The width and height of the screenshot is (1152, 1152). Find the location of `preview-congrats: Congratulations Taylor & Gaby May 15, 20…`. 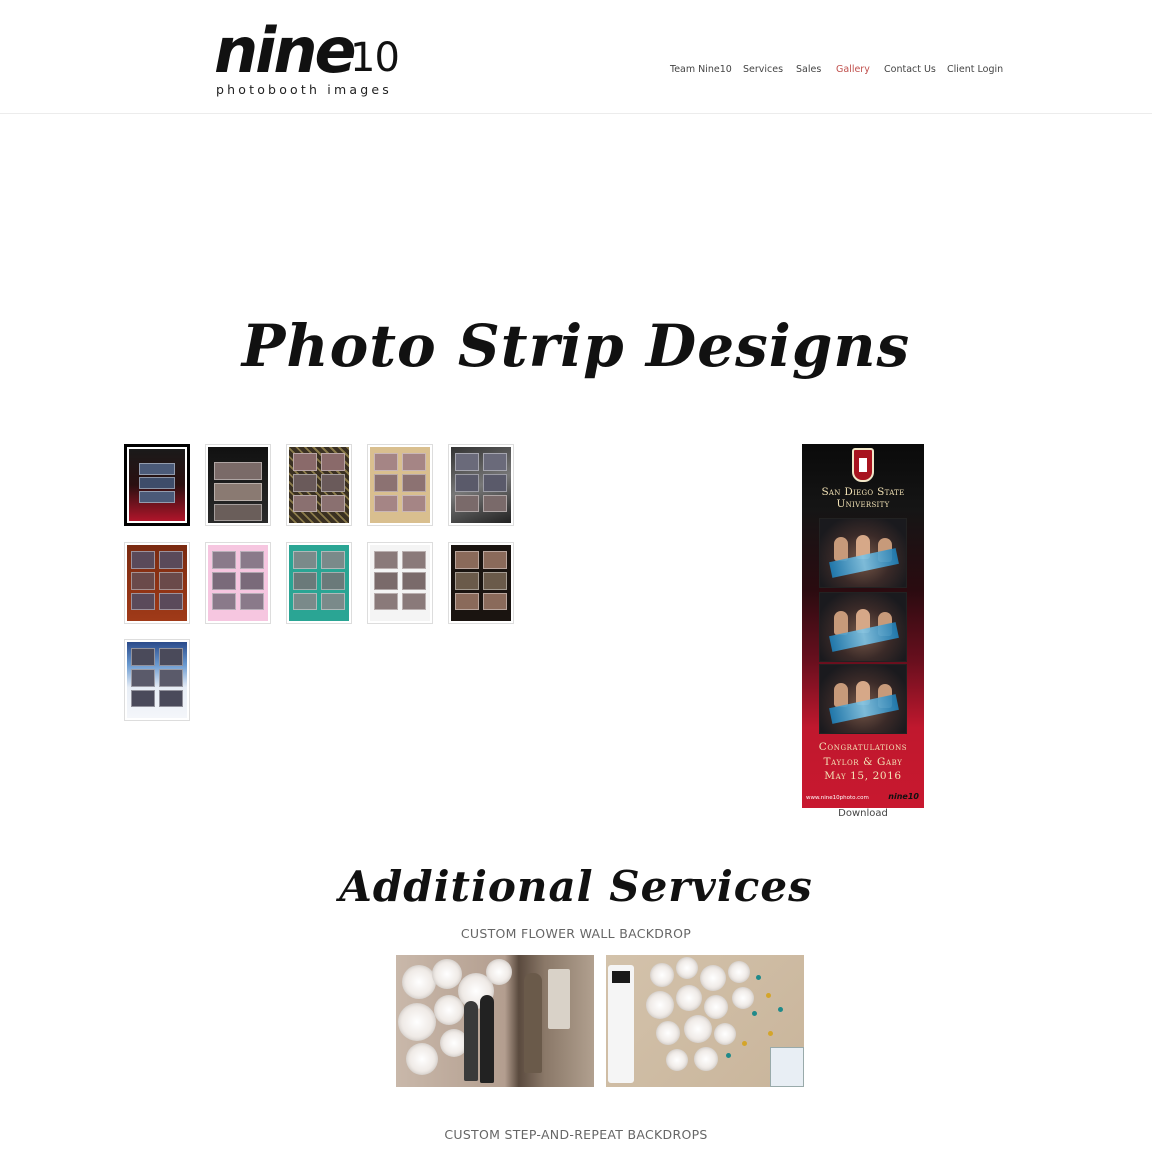

preview-congrats: Congratulations Taylor & Gaby May 15, 20… is located at coordinates (863, 762).